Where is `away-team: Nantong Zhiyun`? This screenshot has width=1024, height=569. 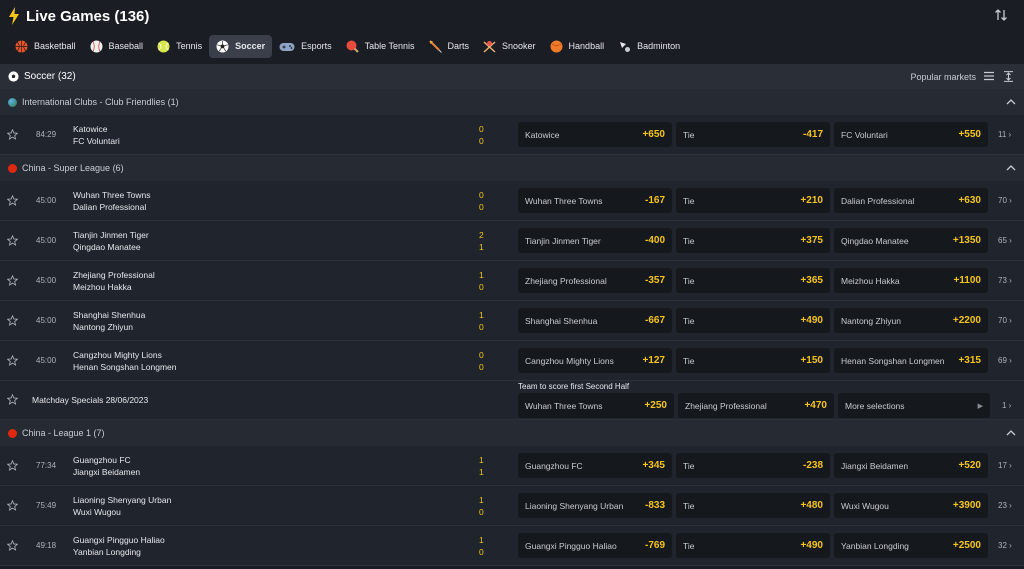
away-team: Nantong Zhiyun is located at coordinates (103, 327).